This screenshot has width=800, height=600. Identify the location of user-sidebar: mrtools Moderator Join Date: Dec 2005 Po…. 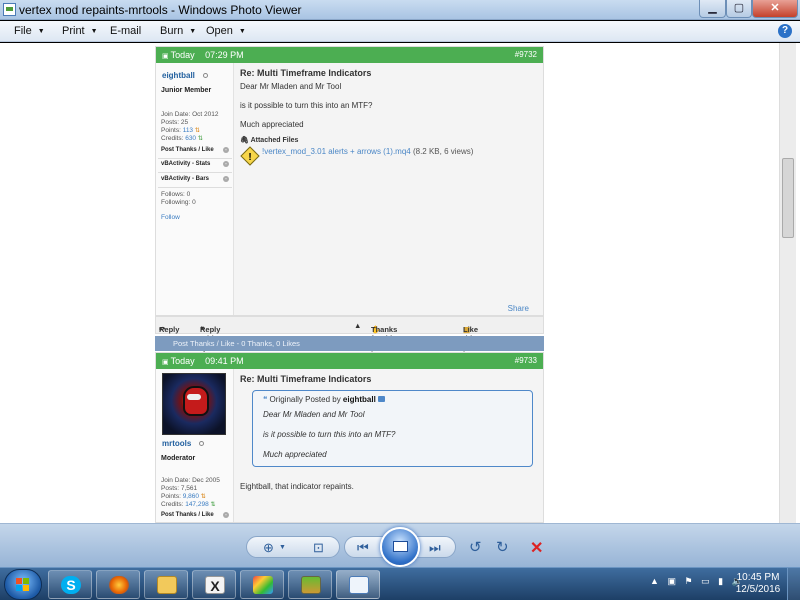
(195, 445).